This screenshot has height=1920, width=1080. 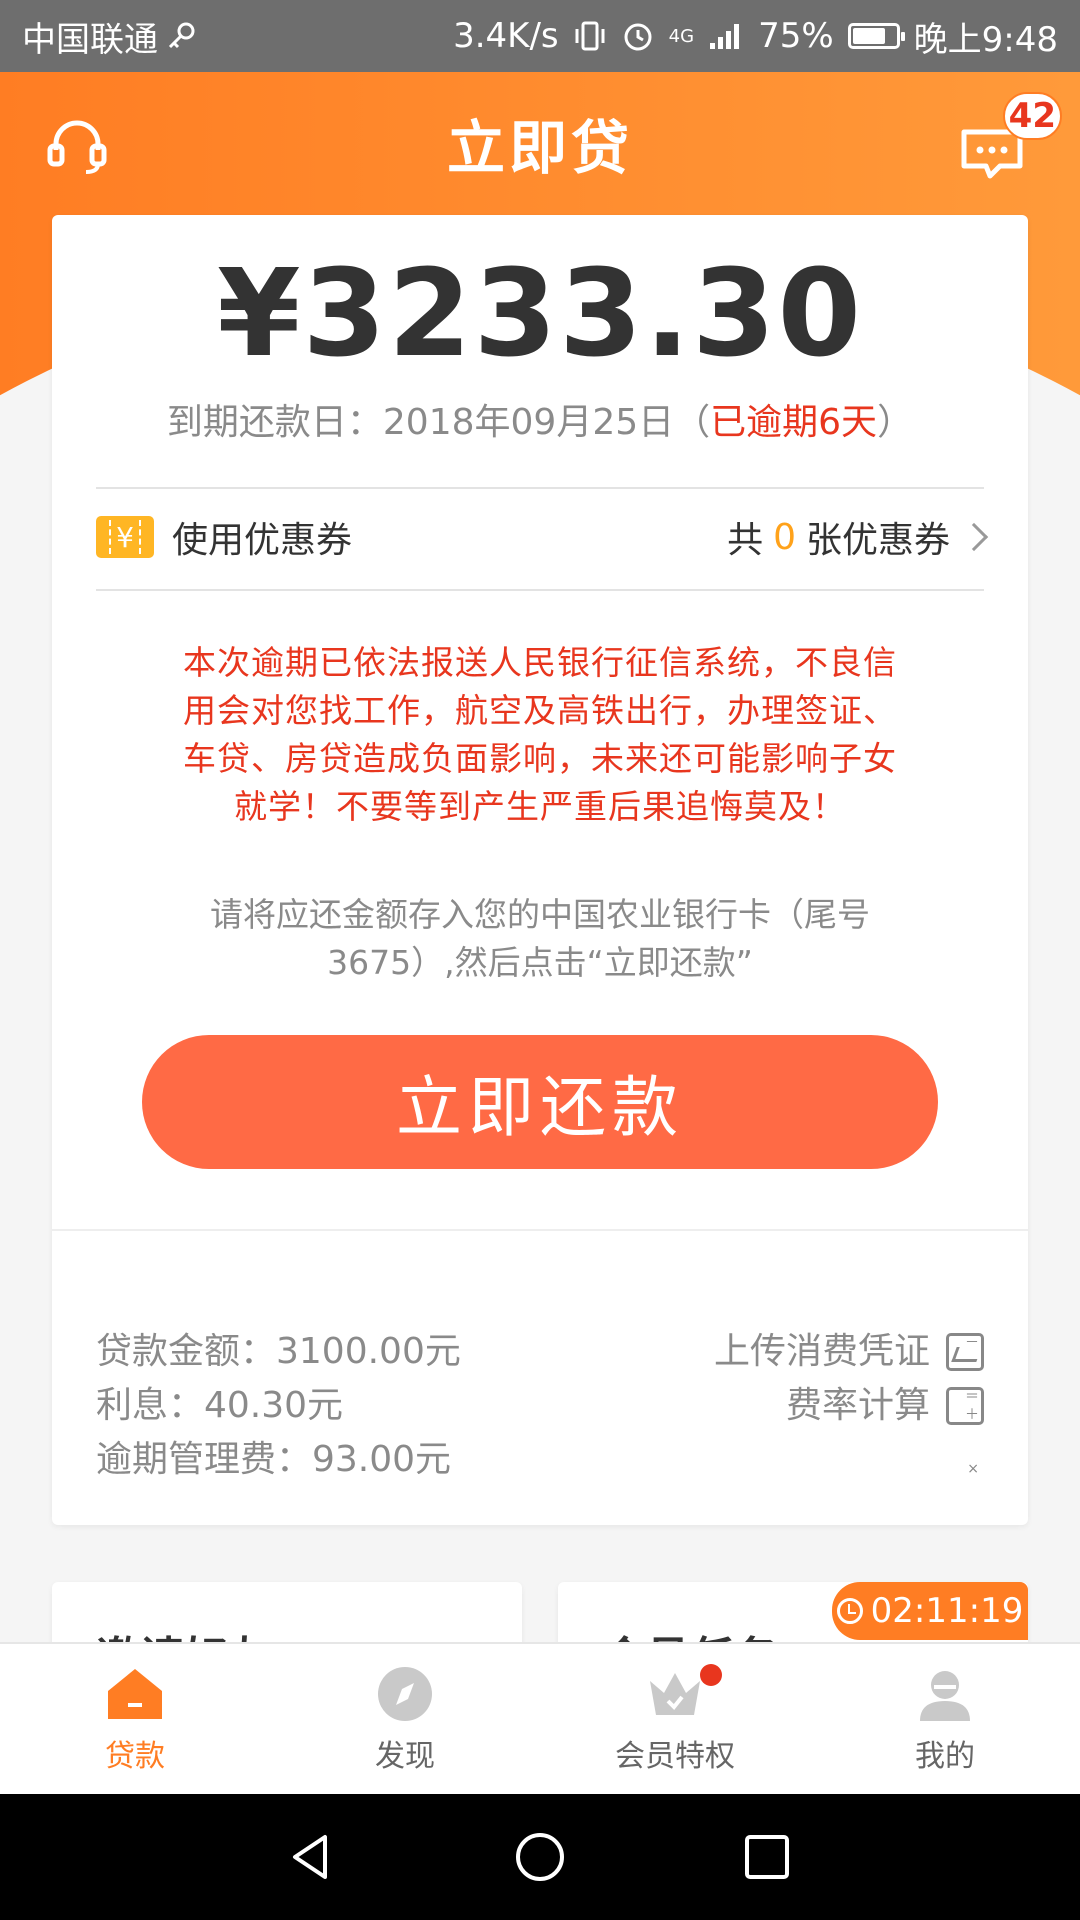 I want to click on rate-calculator-link: 费率计算, so click(x=849, y=1406).